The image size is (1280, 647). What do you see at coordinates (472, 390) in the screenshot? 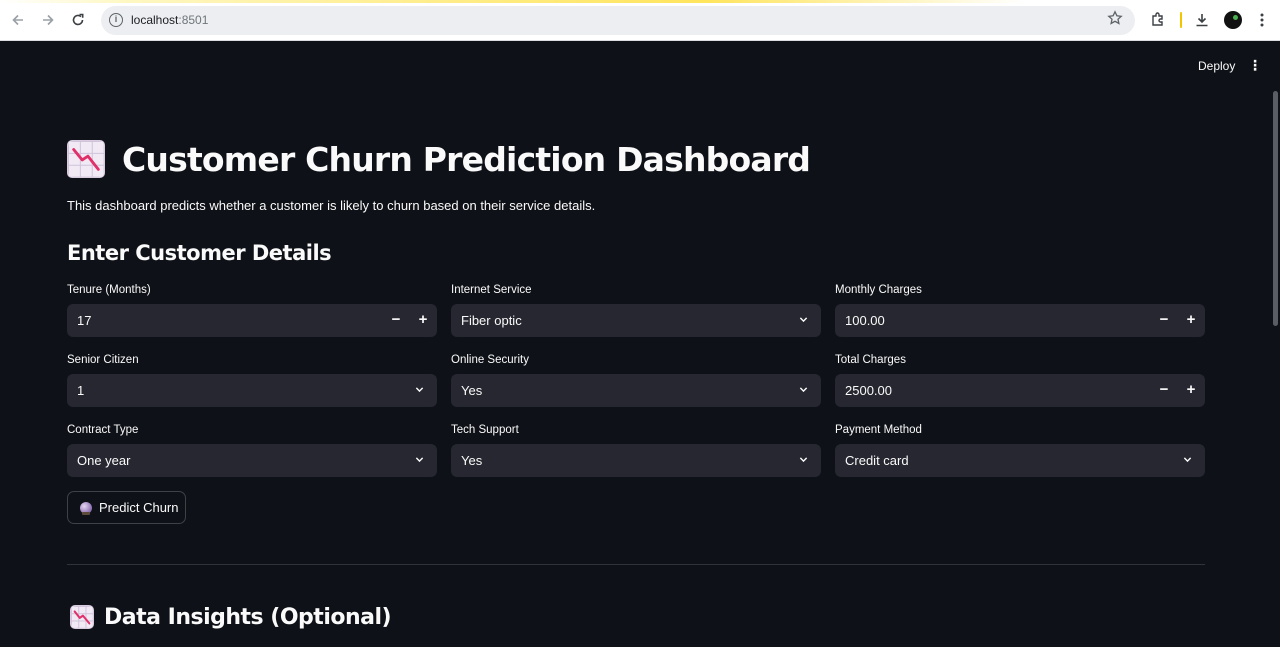
I see `online-security-value: Yes` at bounding box center [472, 390].